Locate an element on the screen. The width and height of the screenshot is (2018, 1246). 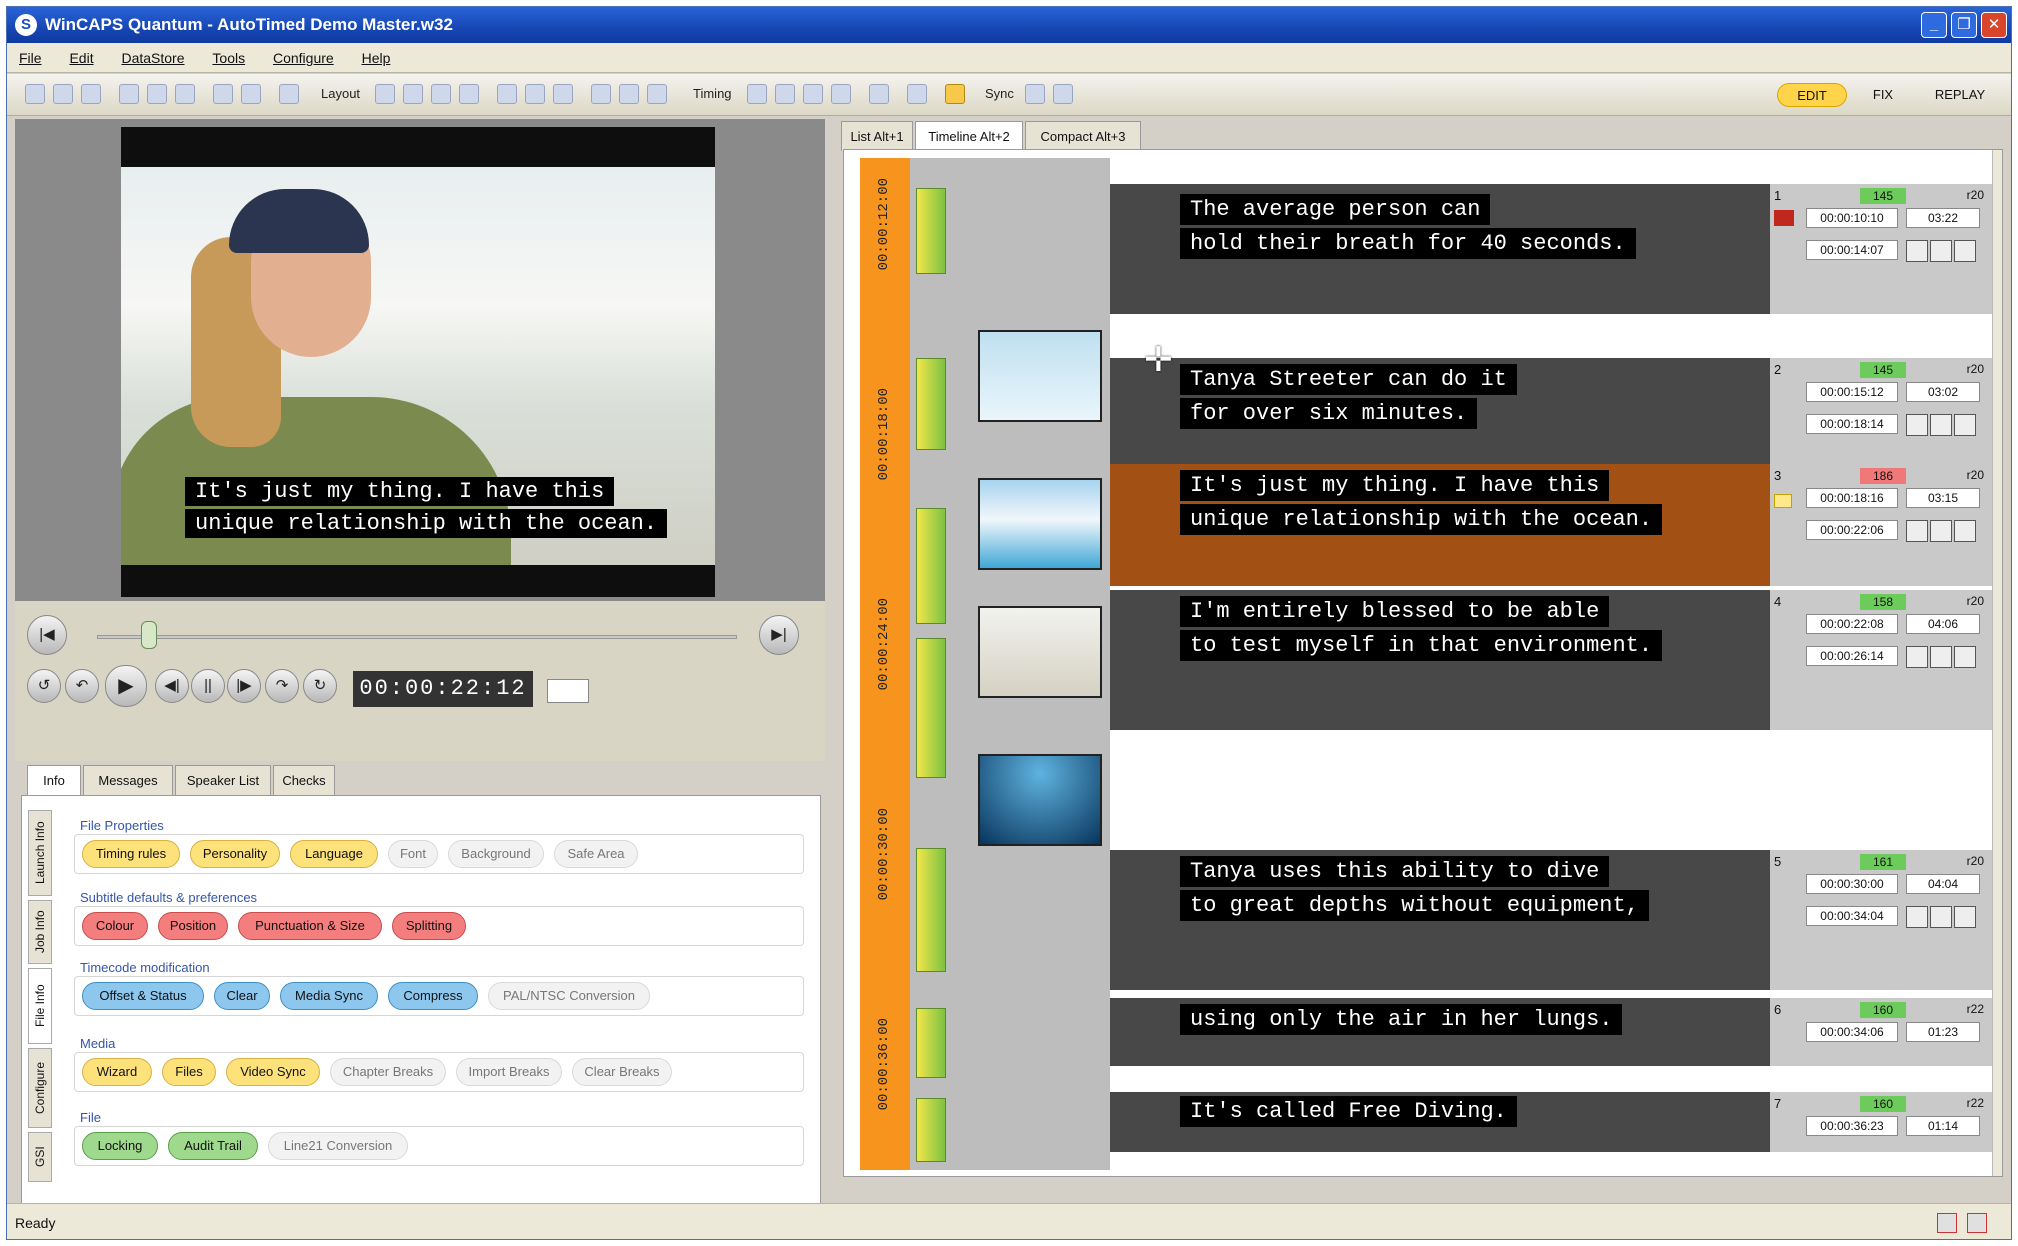
forward-icon: ↷ is located at coordinates (282, 686).